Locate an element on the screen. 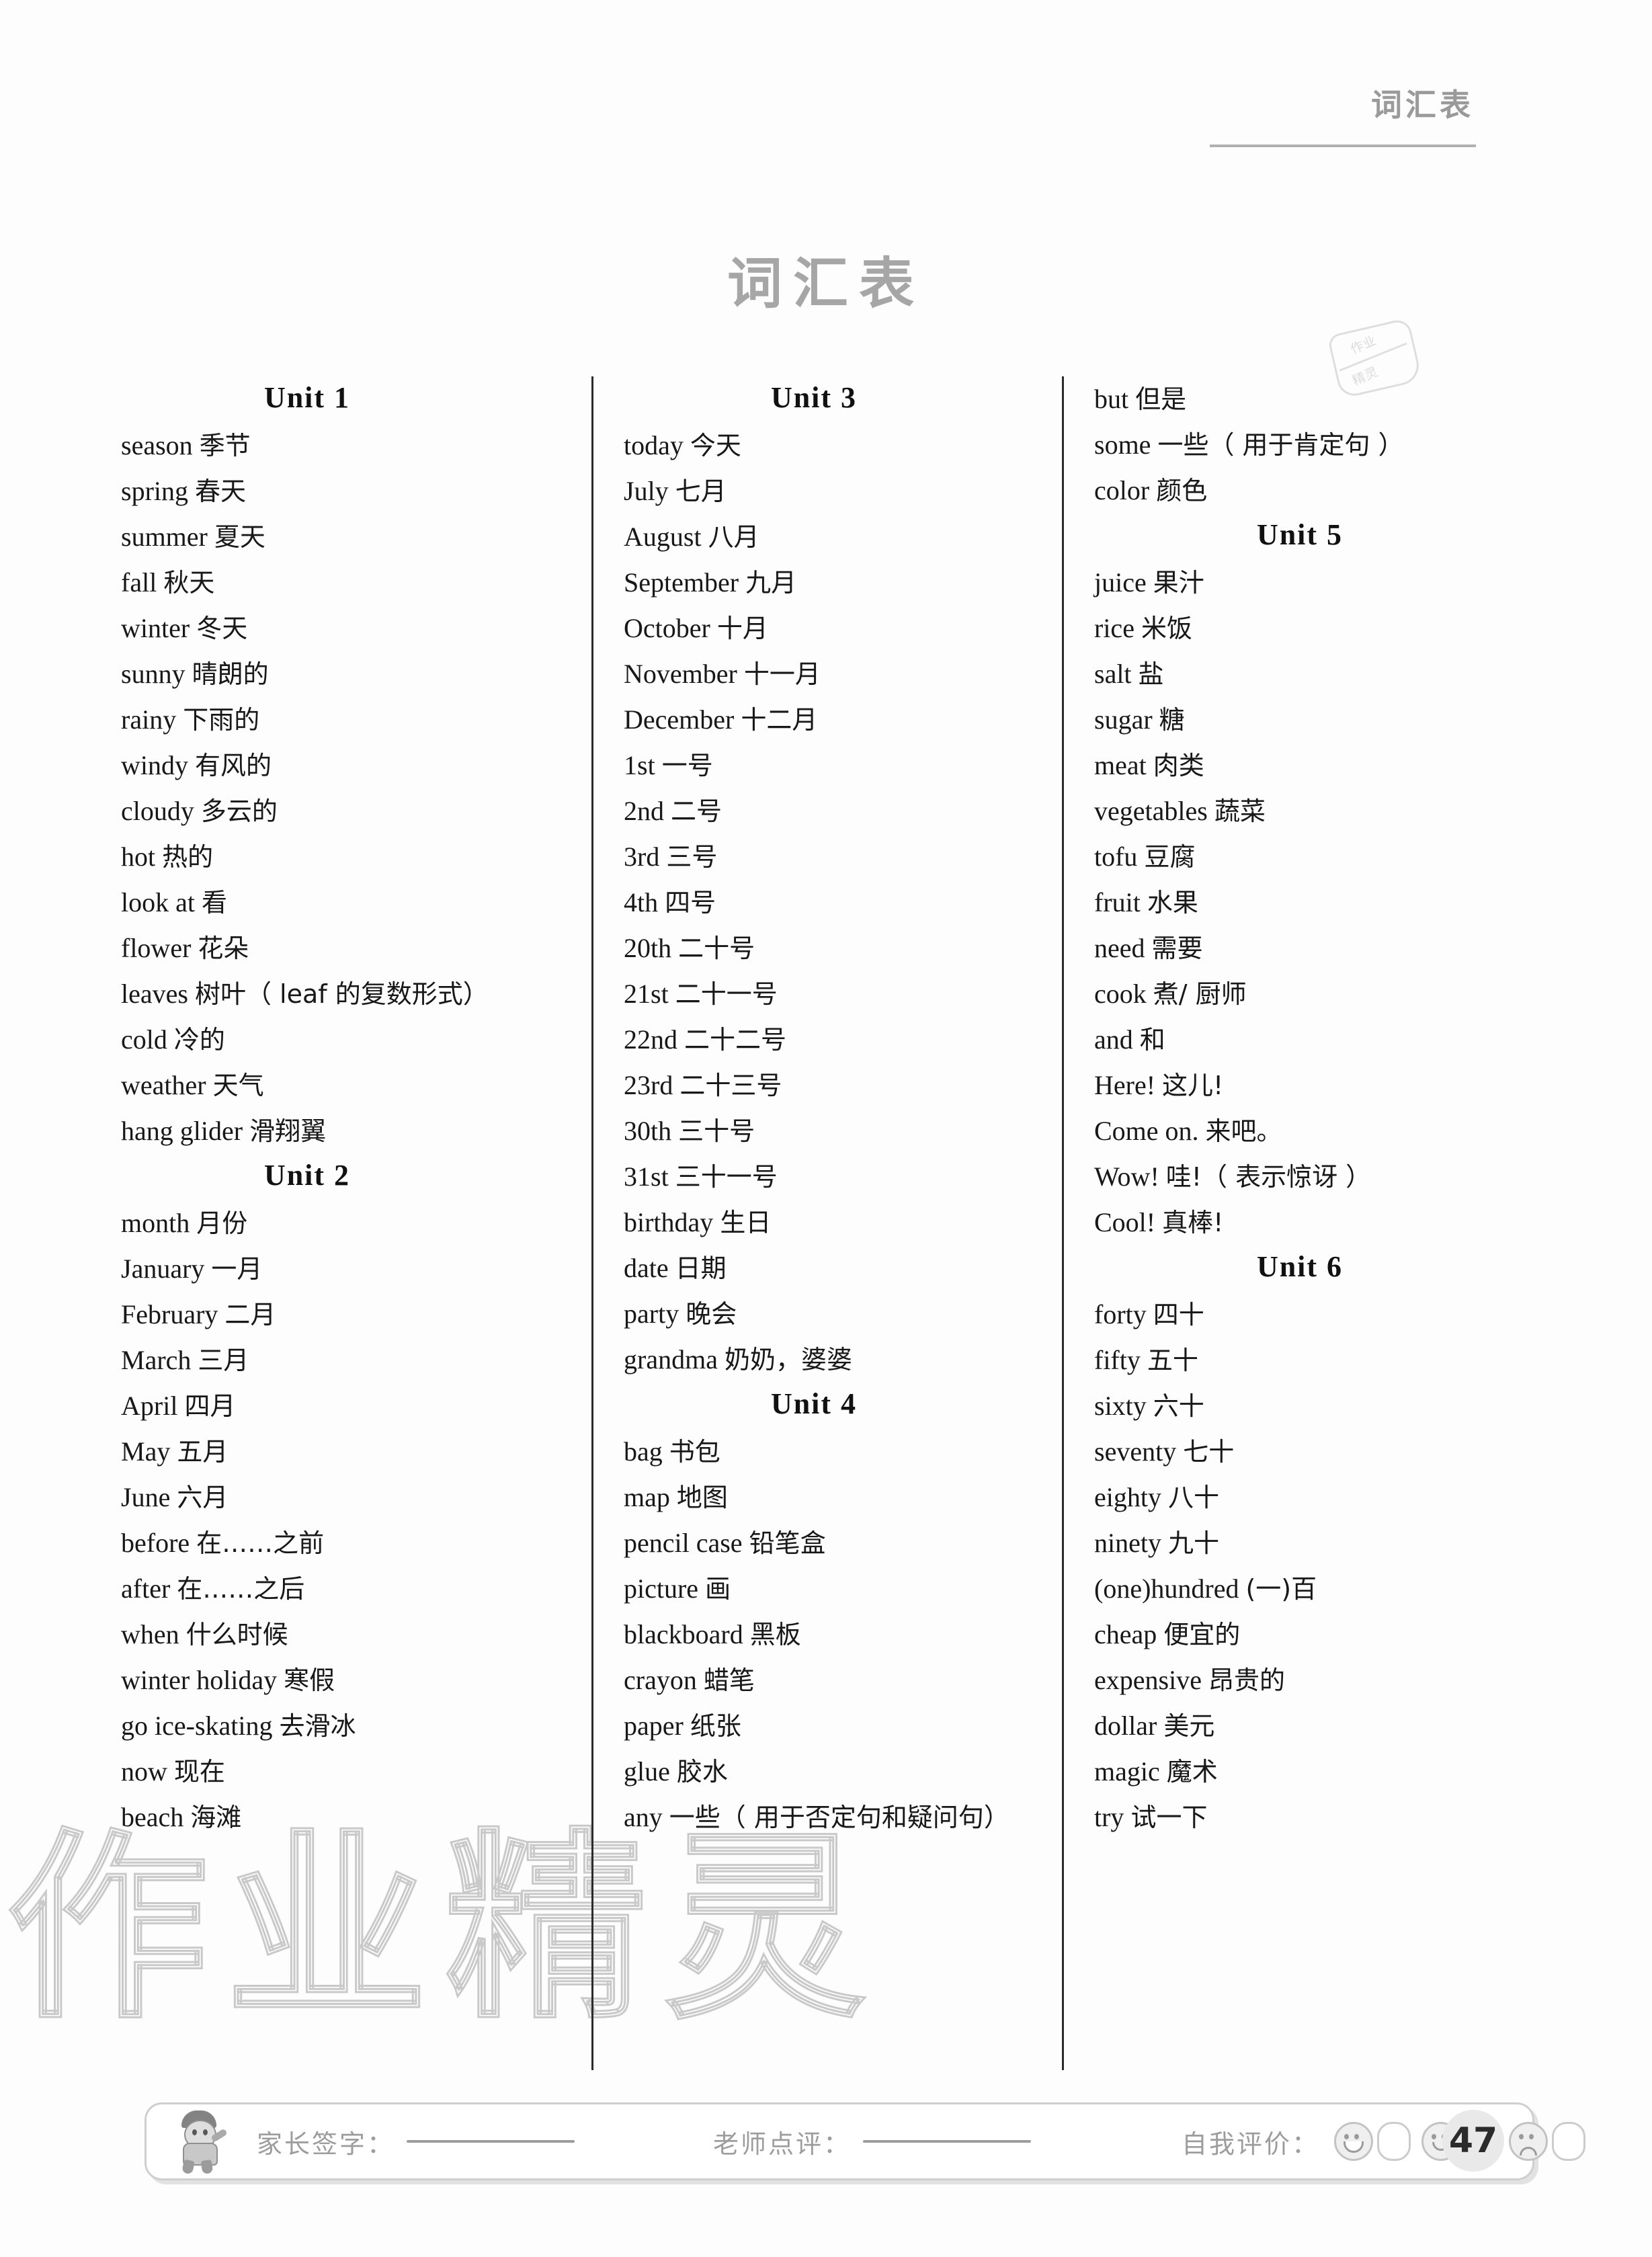 The height and width of the screenshot is (2257, 1652). vocabulary-entry: cook 煮/ 厨师 is located at coordinates (1313, 994).